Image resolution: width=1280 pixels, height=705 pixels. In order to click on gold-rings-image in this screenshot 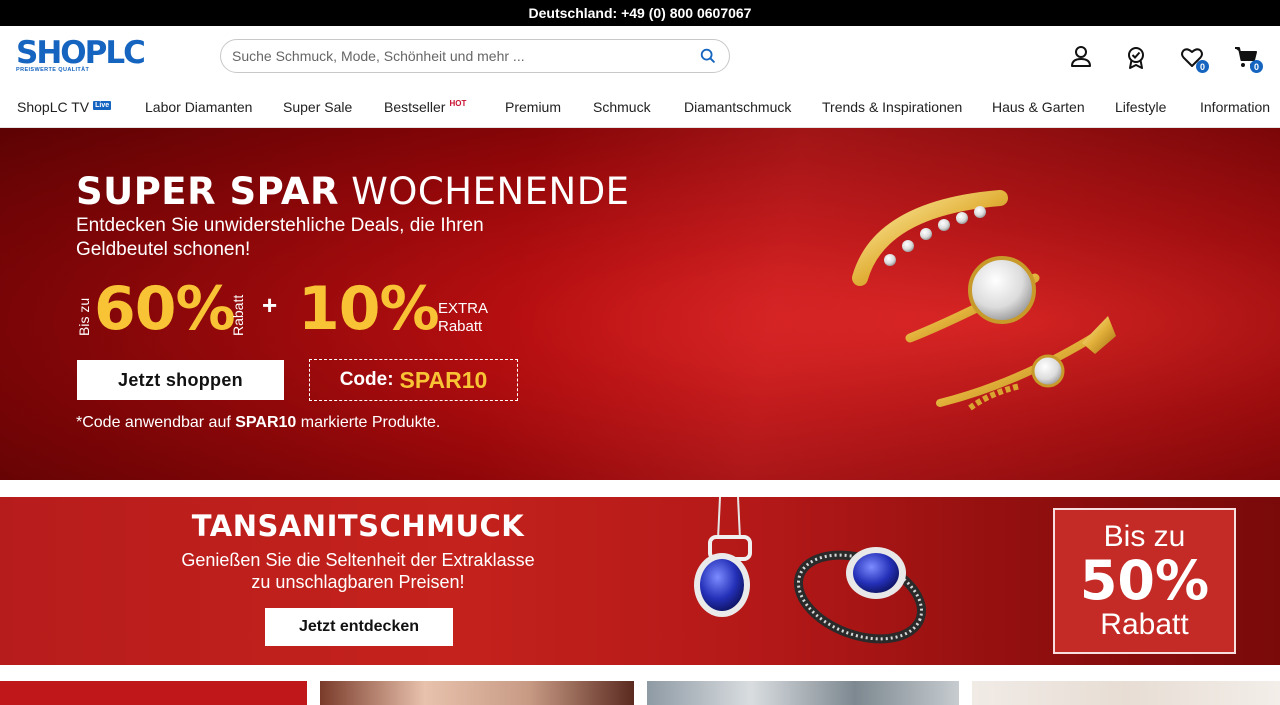, I will do `click(984, 300)`.